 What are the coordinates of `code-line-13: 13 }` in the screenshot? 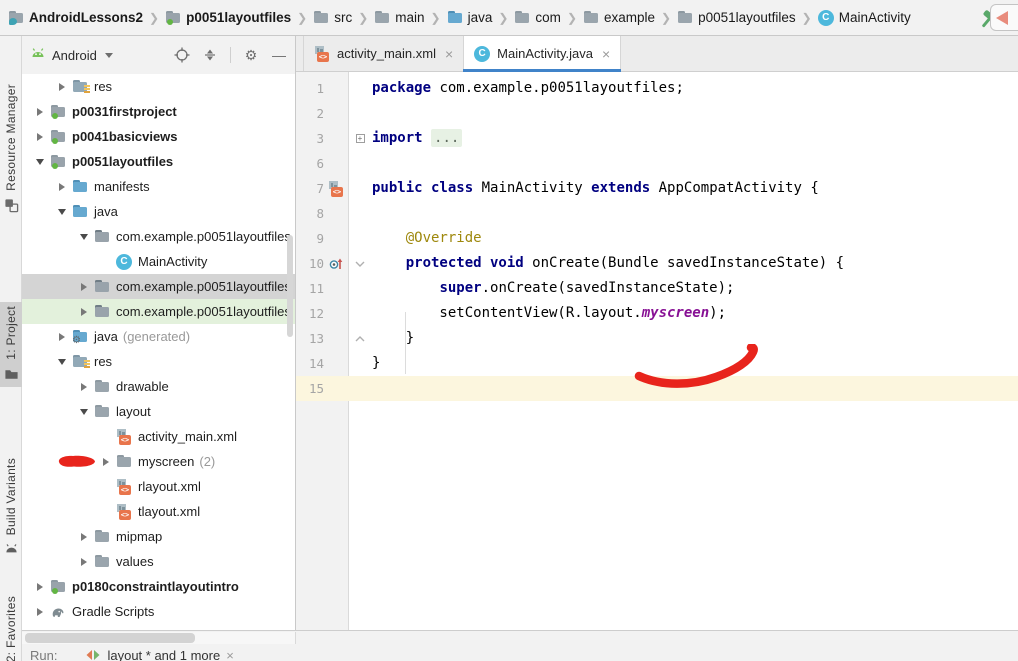 It's located at (657, 338).